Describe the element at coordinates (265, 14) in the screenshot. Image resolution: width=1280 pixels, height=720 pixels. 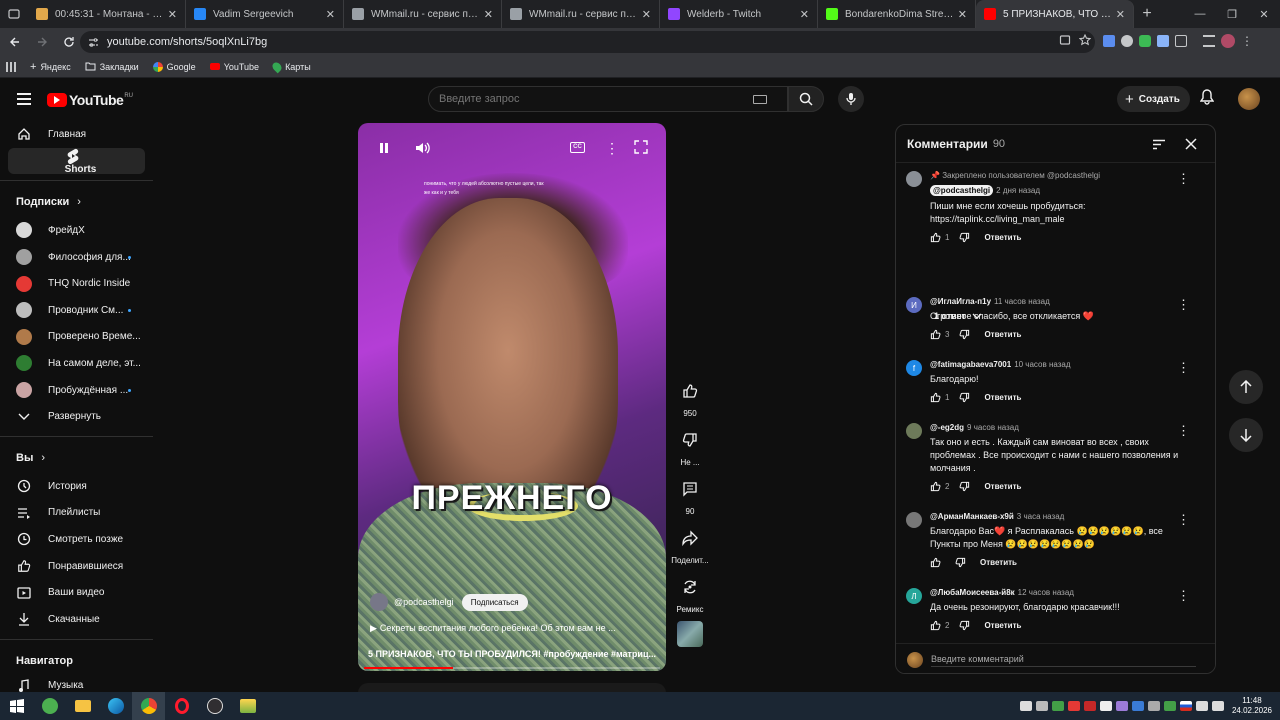
I see `browser-tab: Vadim Sergeevich ✕` at that location.